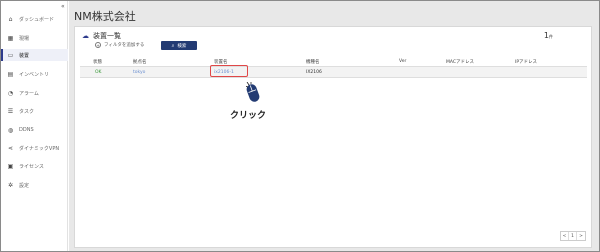 The height and width of the screenshot is (252, 600). I want to click on sidebar-item-device: ▭ 装置, so click(34, 55).